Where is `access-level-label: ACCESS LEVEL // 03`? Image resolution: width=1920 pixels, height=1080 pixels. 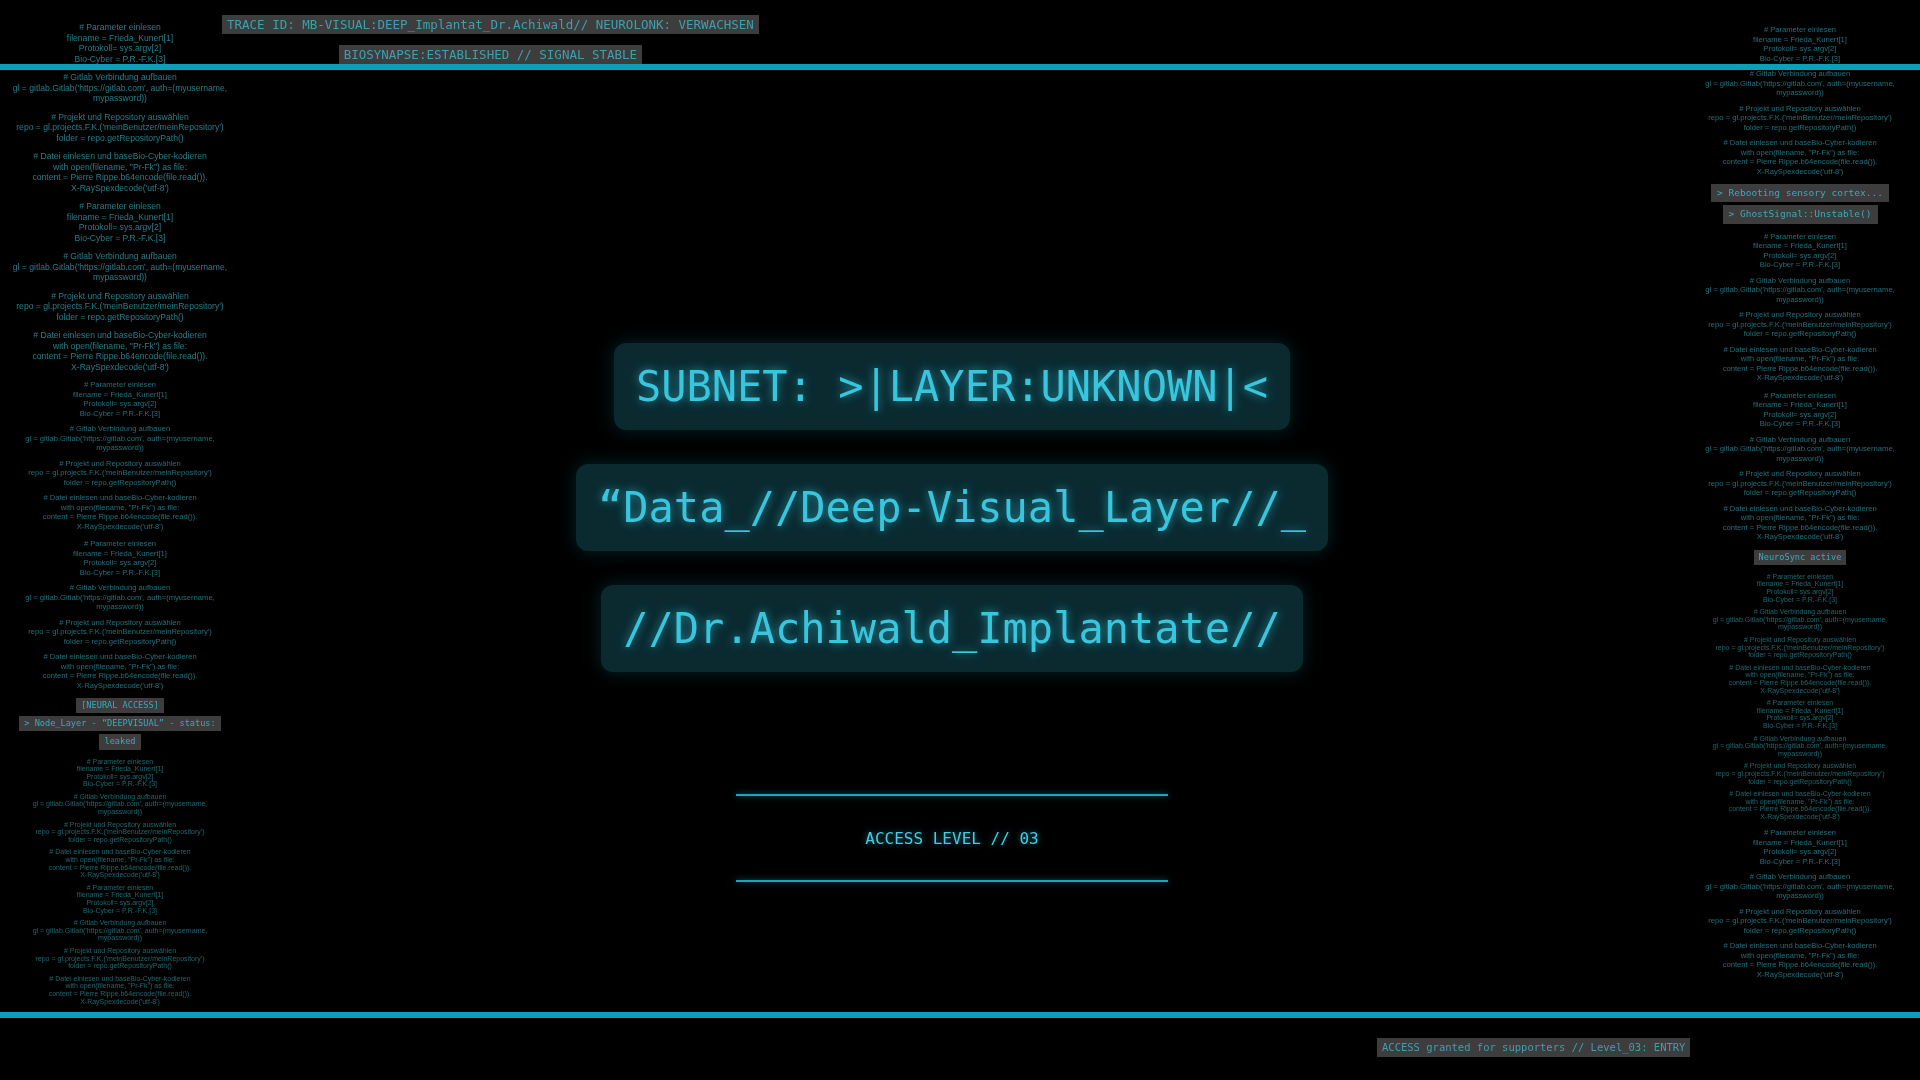 access-level-label: ACCESS LEVEL // 03 is located at coordinates (952, 838).